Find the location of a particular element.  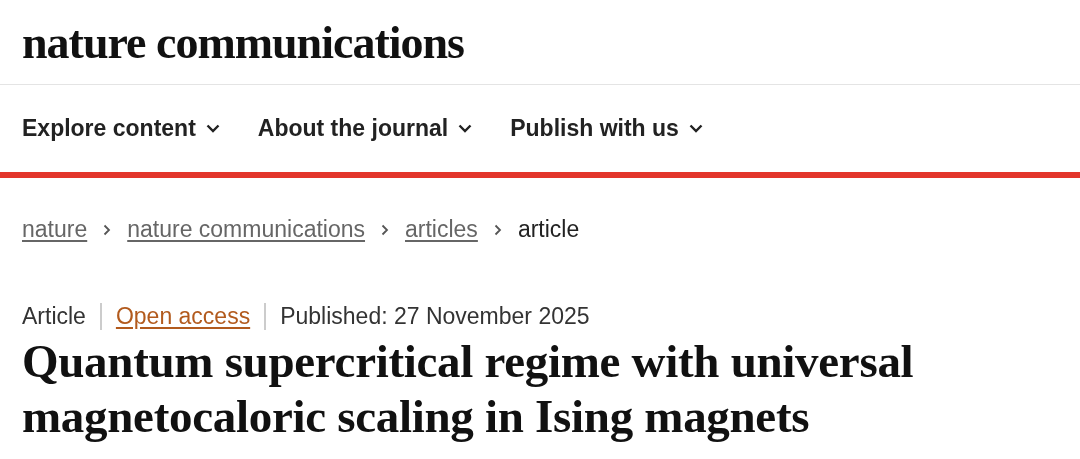

nav-menu-button: Explore content is located at coordinates (121, 128).